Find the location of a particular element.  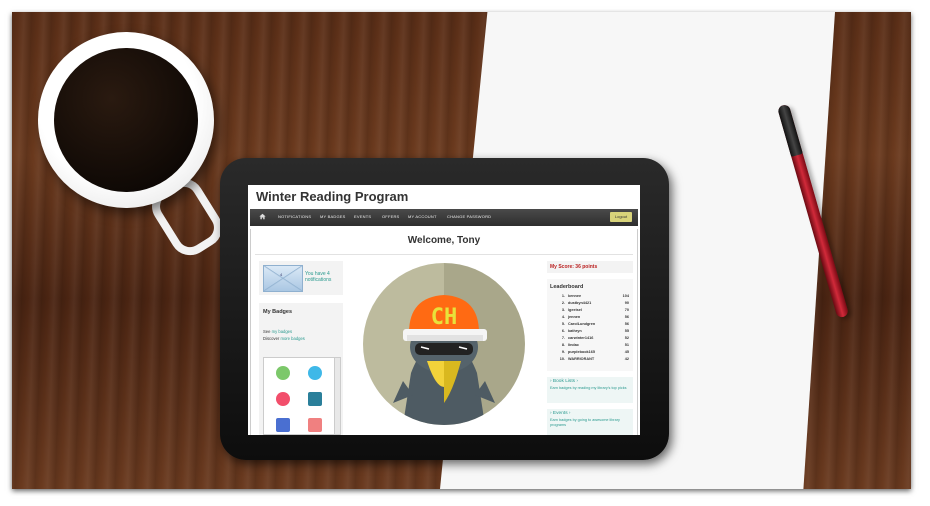

nav-offers: OFFERS is located at coordinates (390, 216).